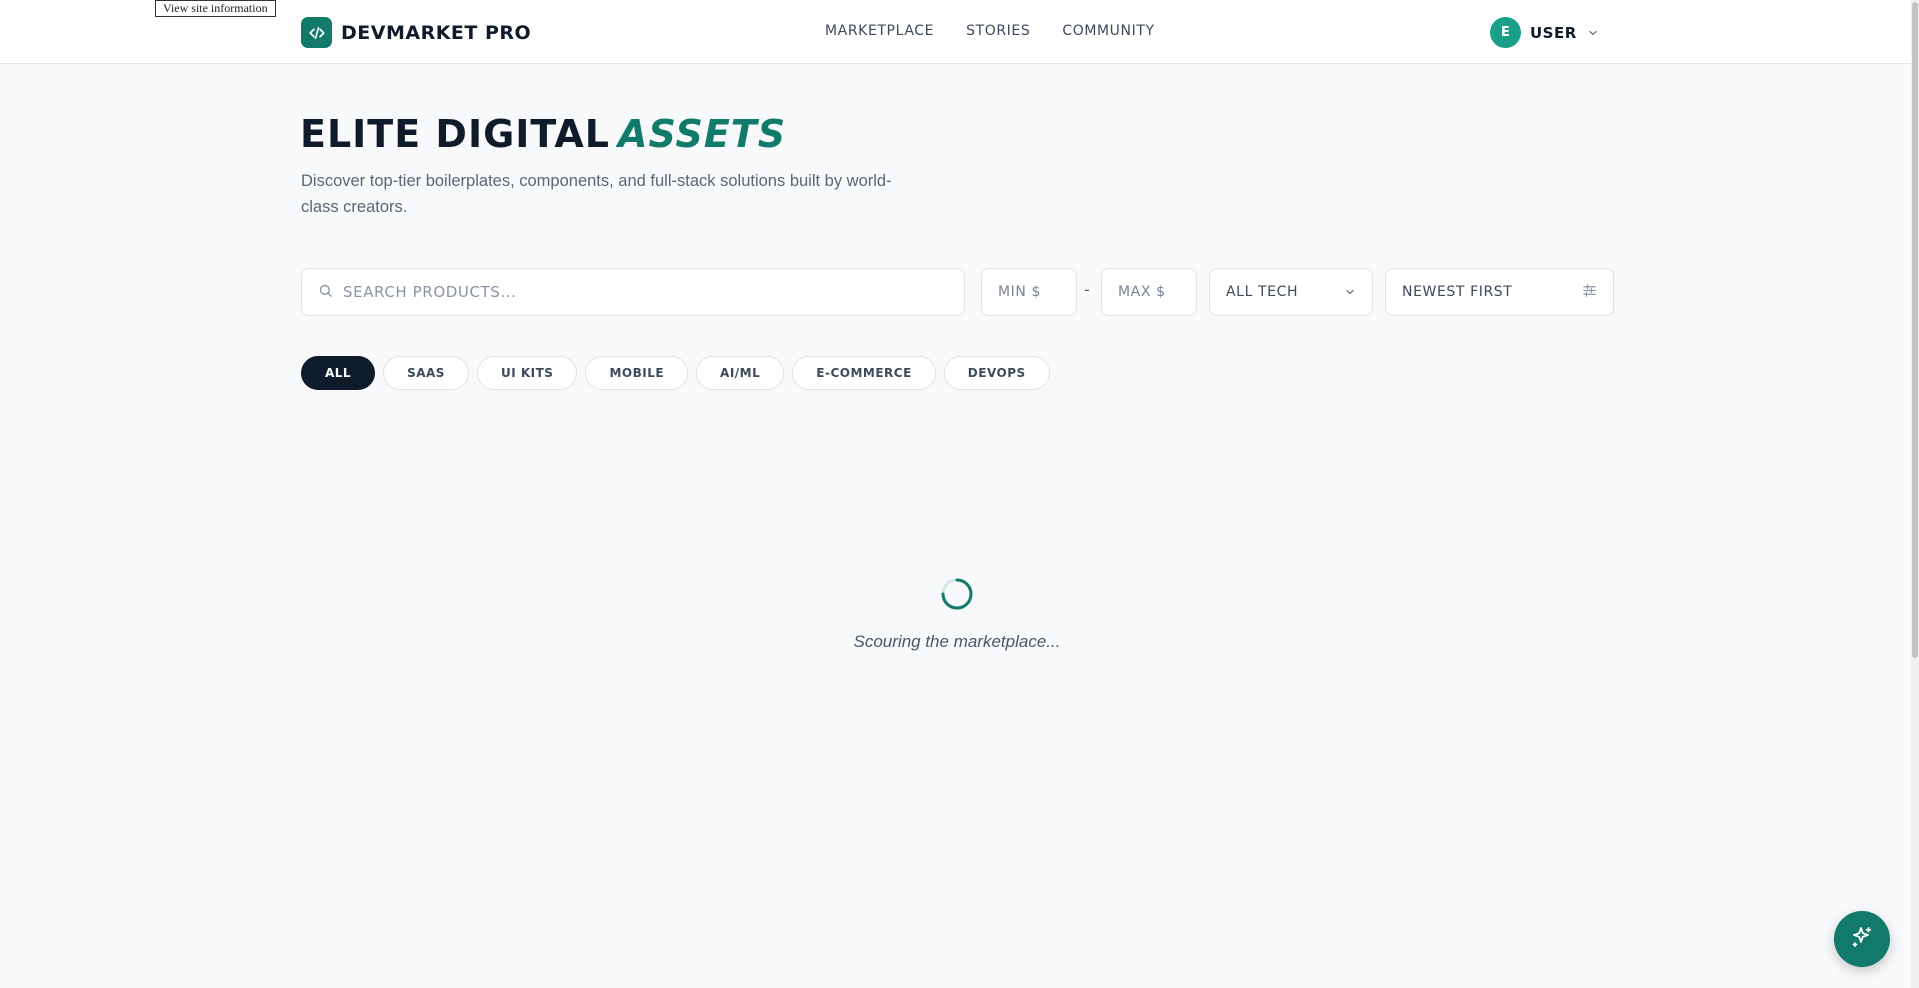 This screenshot has height=988, width=1919. Describe the element at coordinates (338, 373) in the screenshot. I see `chip-all: ALL` at that location.